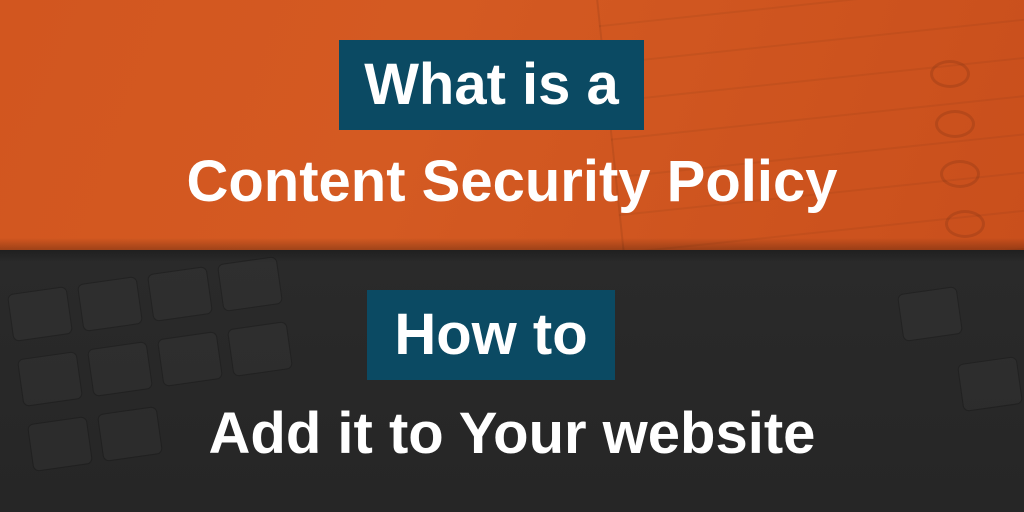 The image size is (1024, 512). Describe the element at coordinates (512, 250) in the screenshot. I see `panel-seam-shadow` at that location.